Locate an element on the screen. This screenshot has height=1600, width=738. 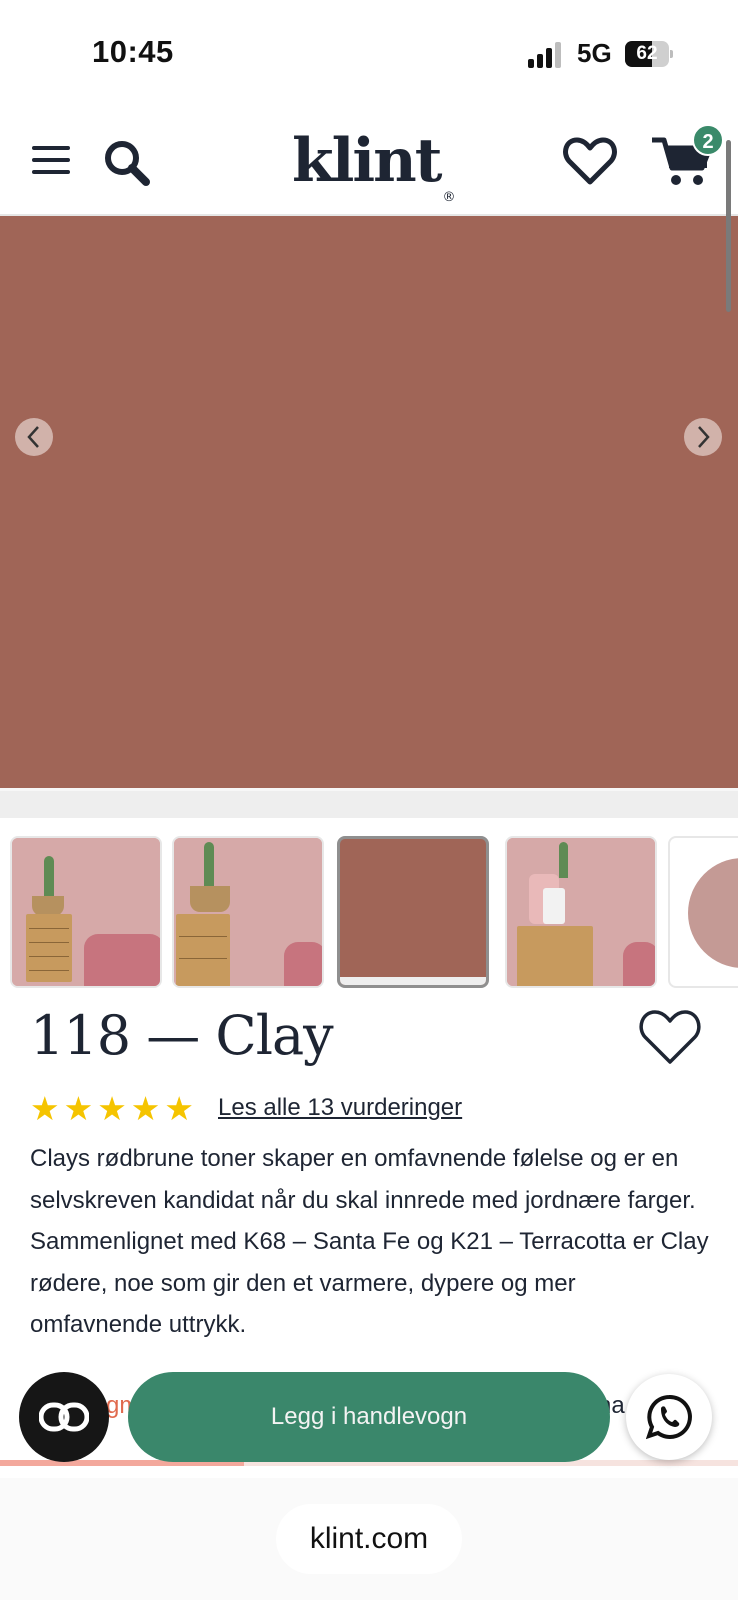
chevron-left-icon is located at coordinates (33, 437).